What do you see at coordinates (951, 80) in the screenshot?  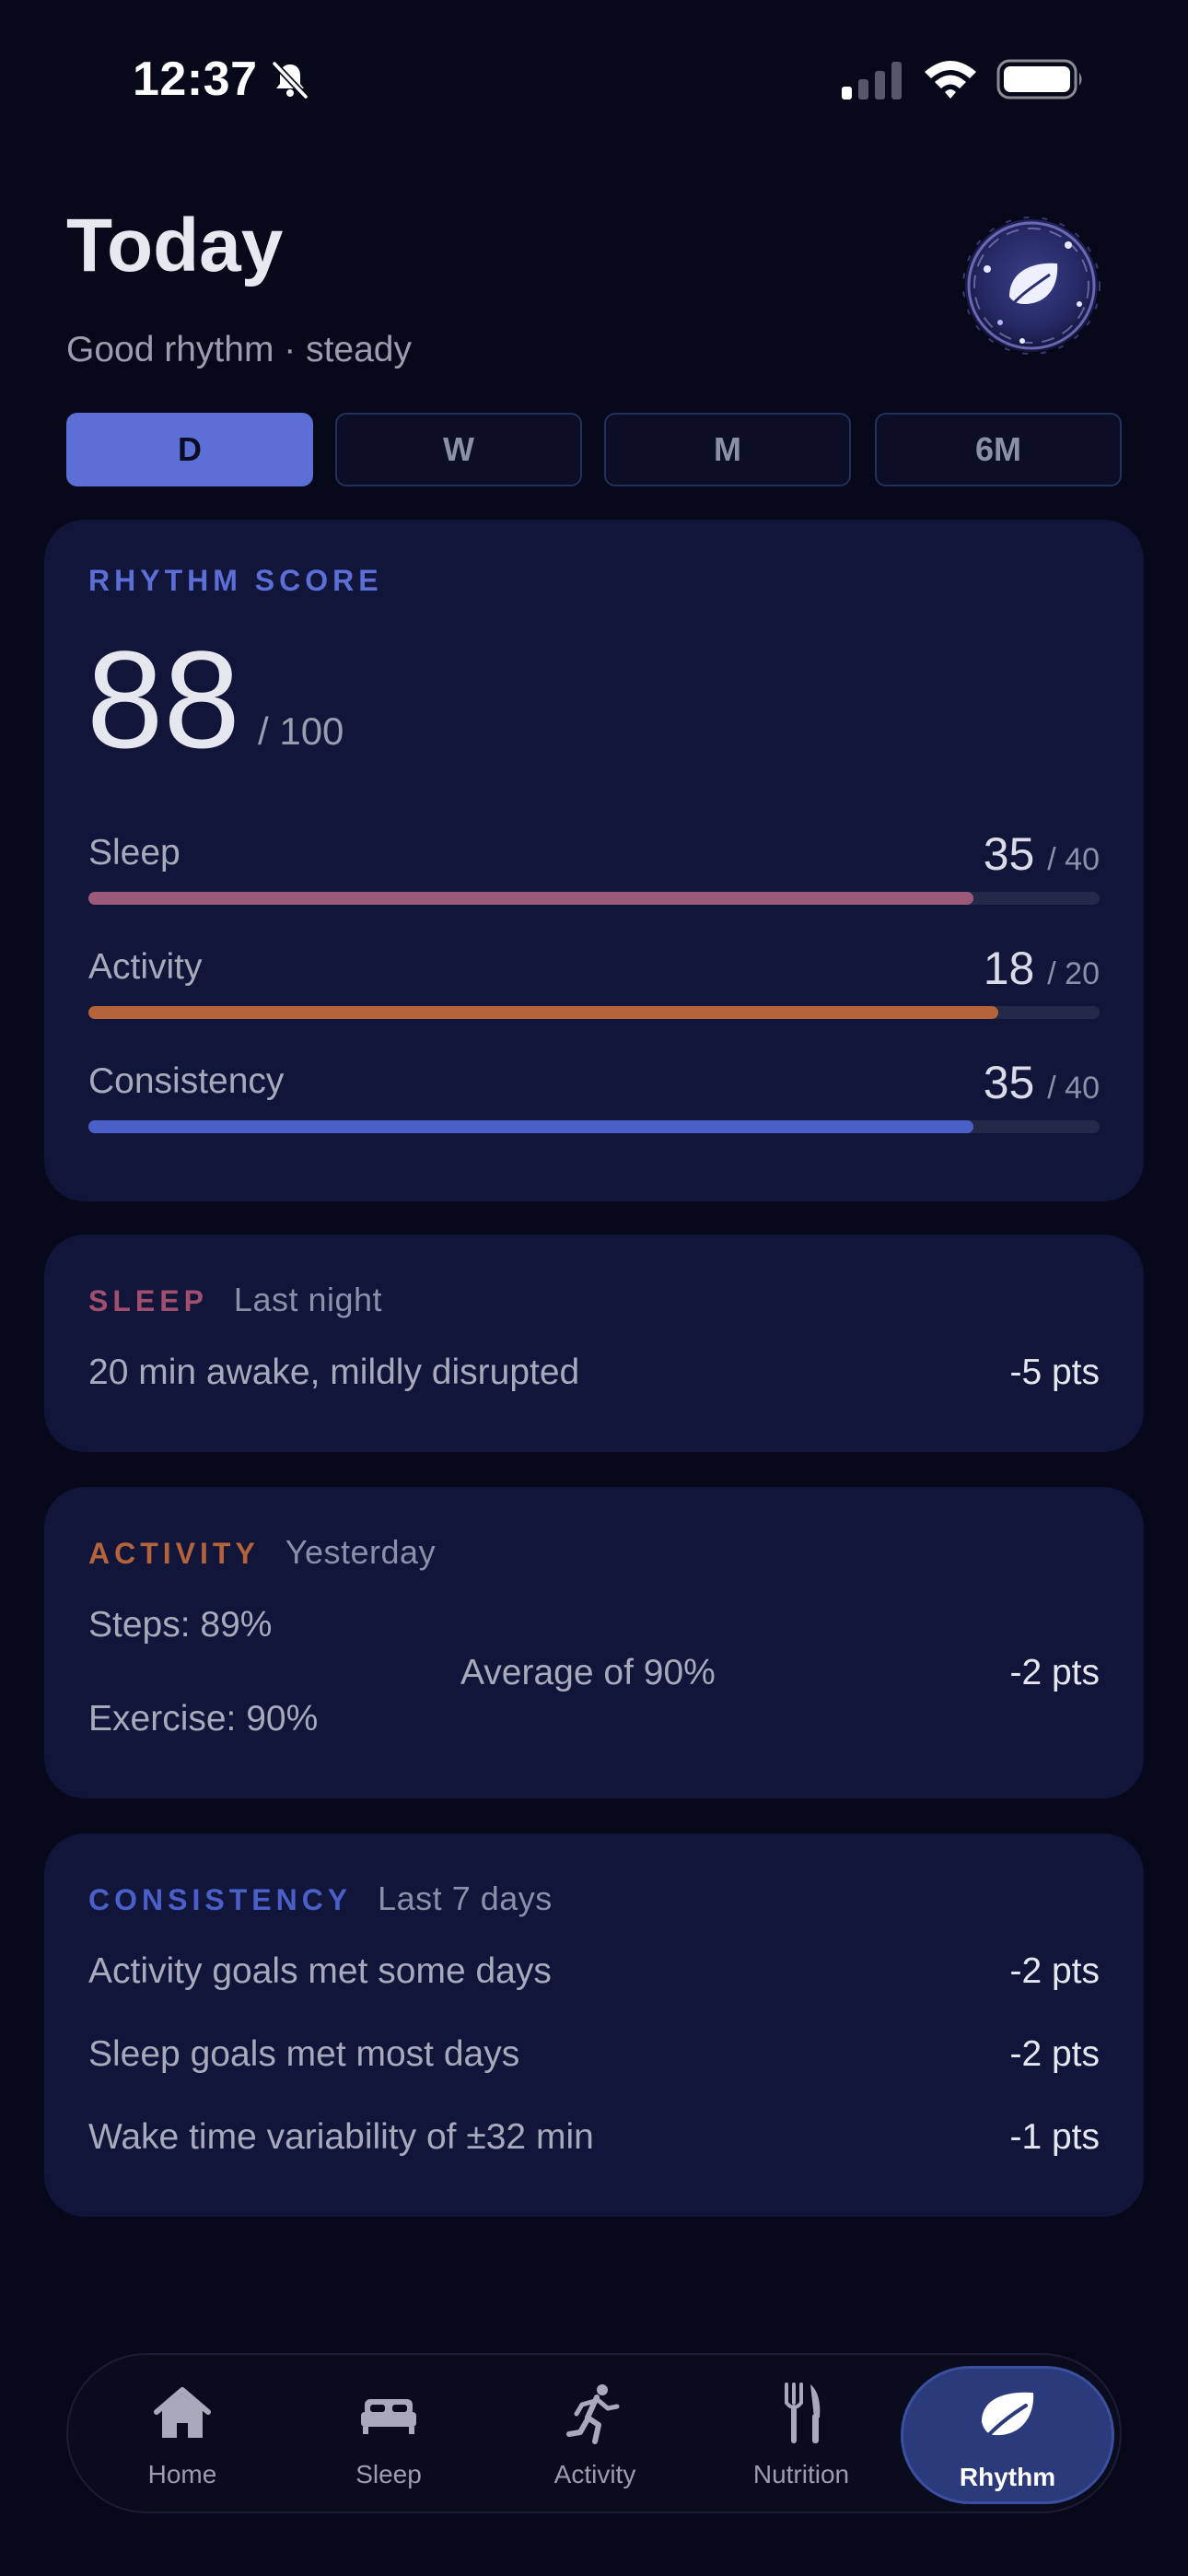 I see `wifi-icon` at bounding box center [951, 80].